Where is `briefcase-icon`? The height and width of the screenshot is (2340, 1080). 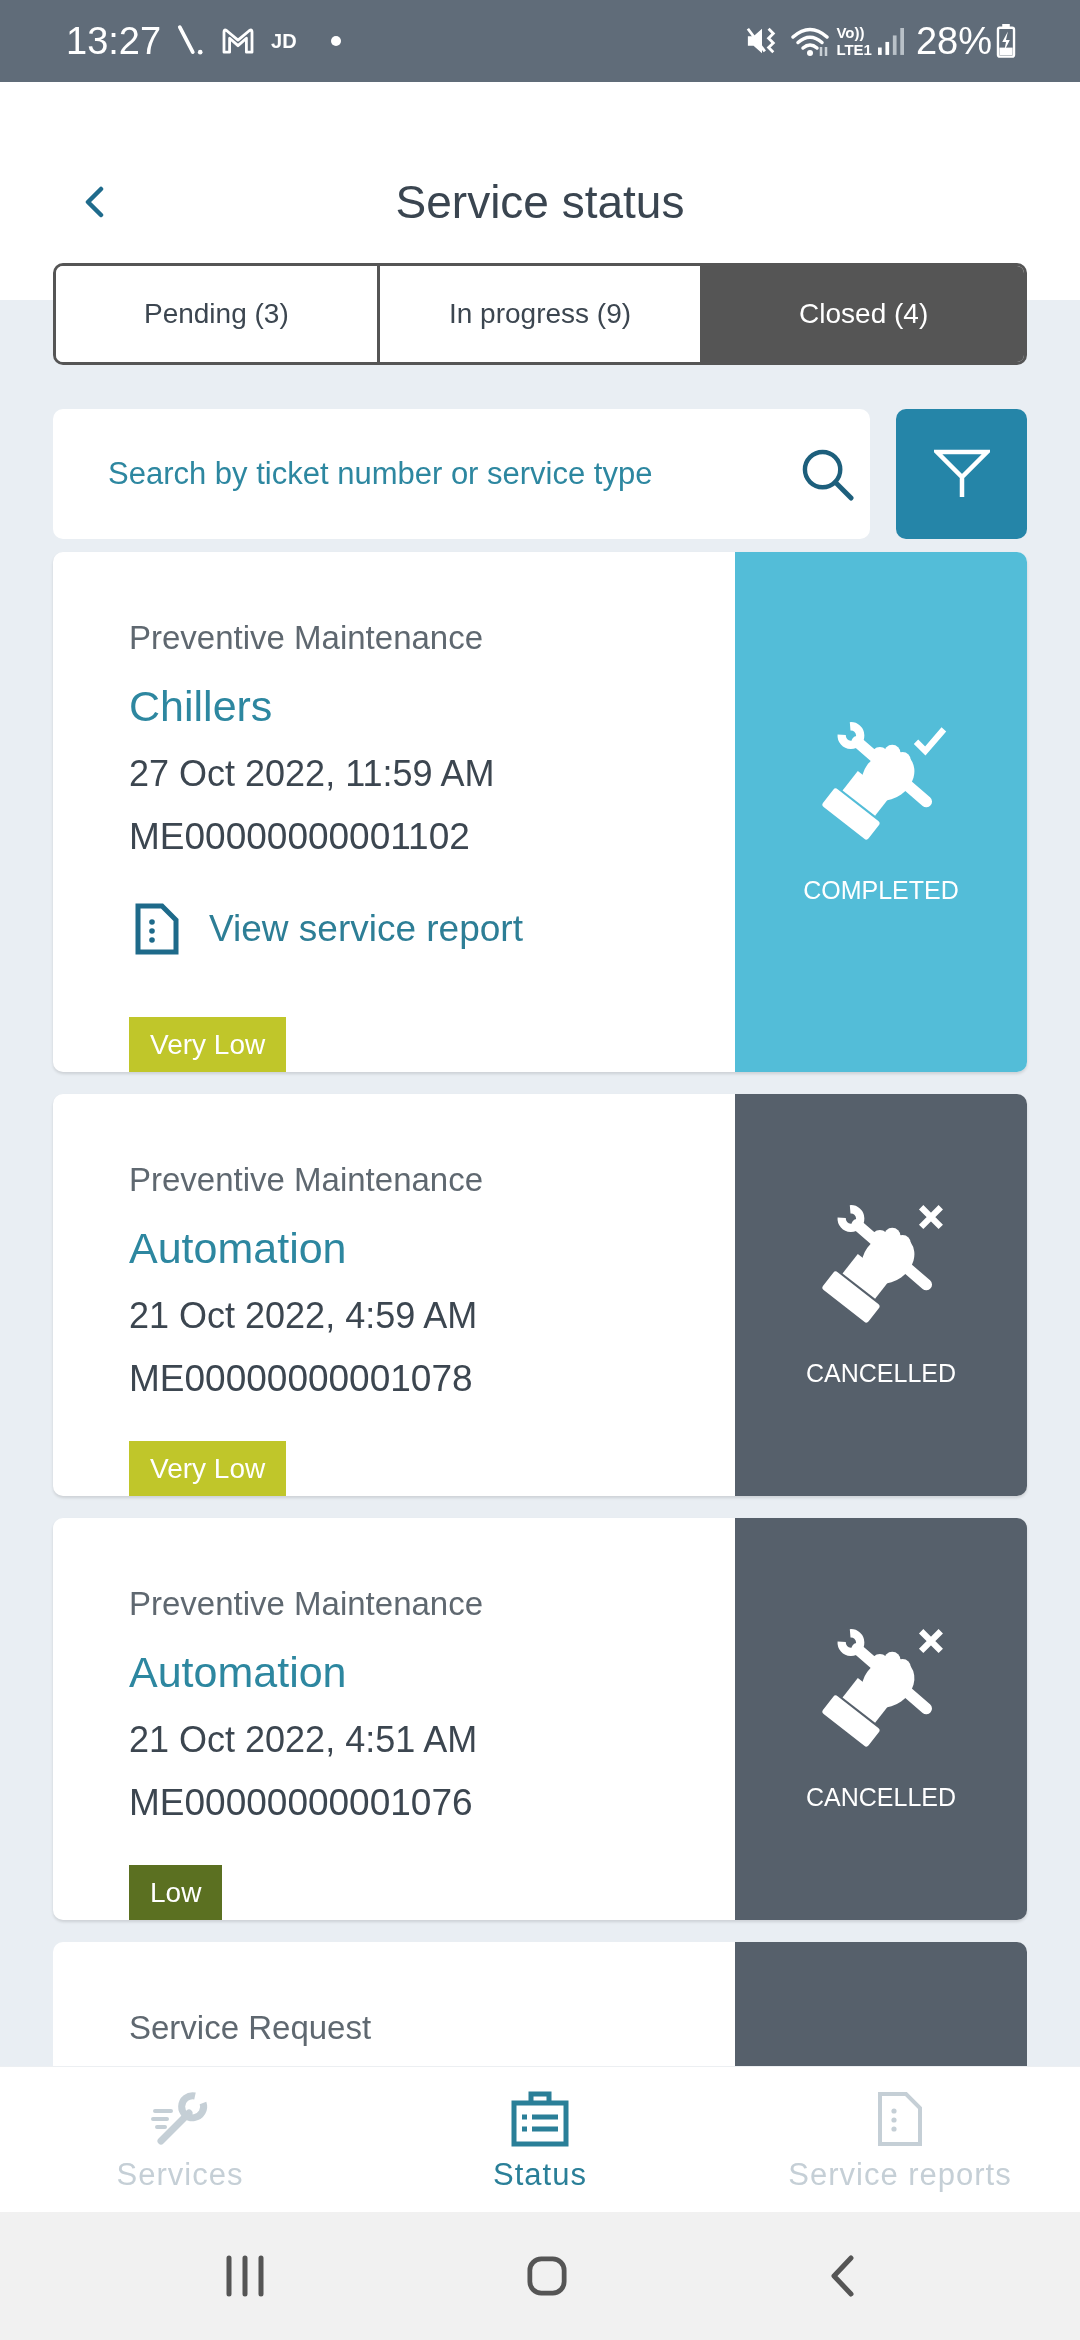
briefcase-icon is located at coordinates (540, 2119).